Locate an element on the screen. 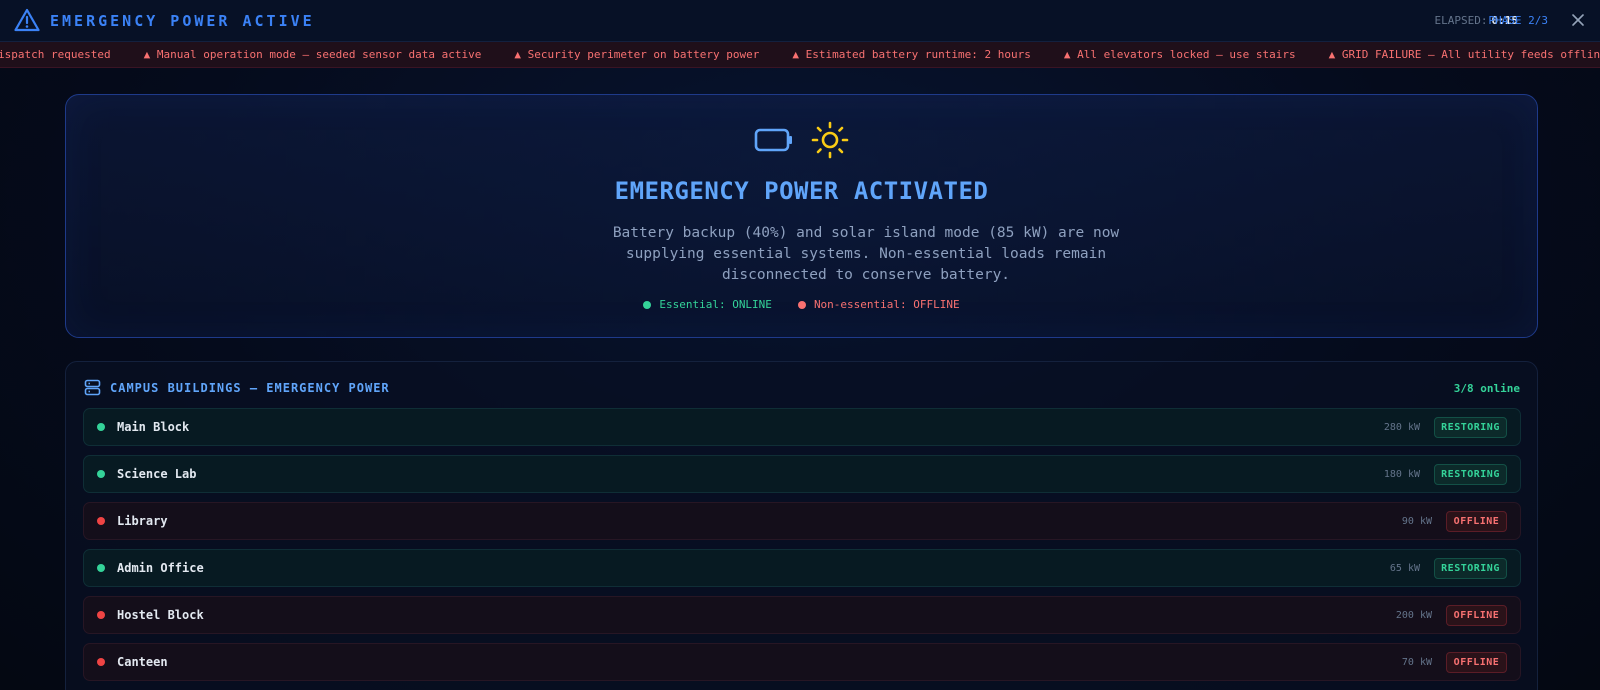  elapsed-label: ELAPSED: is located at coordinates (1461, 20).